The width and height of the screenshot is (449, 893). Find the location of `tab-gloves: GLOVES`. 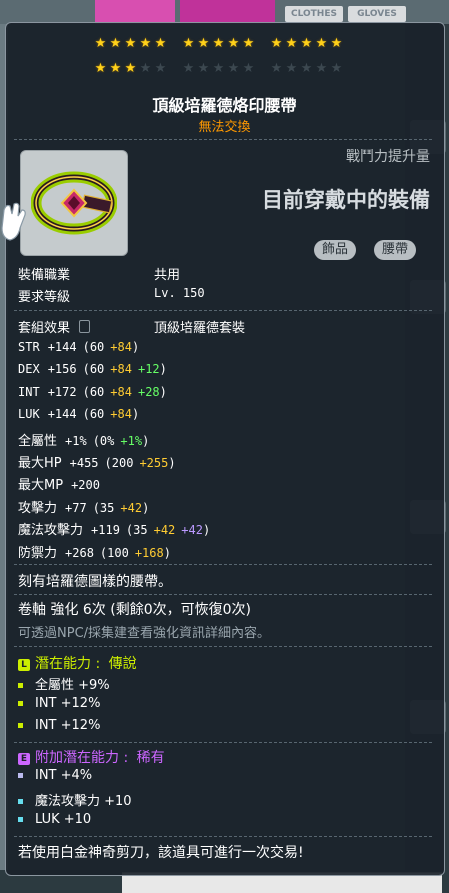

tab-gloves: GLOVES is located at coordinates (377, 14).